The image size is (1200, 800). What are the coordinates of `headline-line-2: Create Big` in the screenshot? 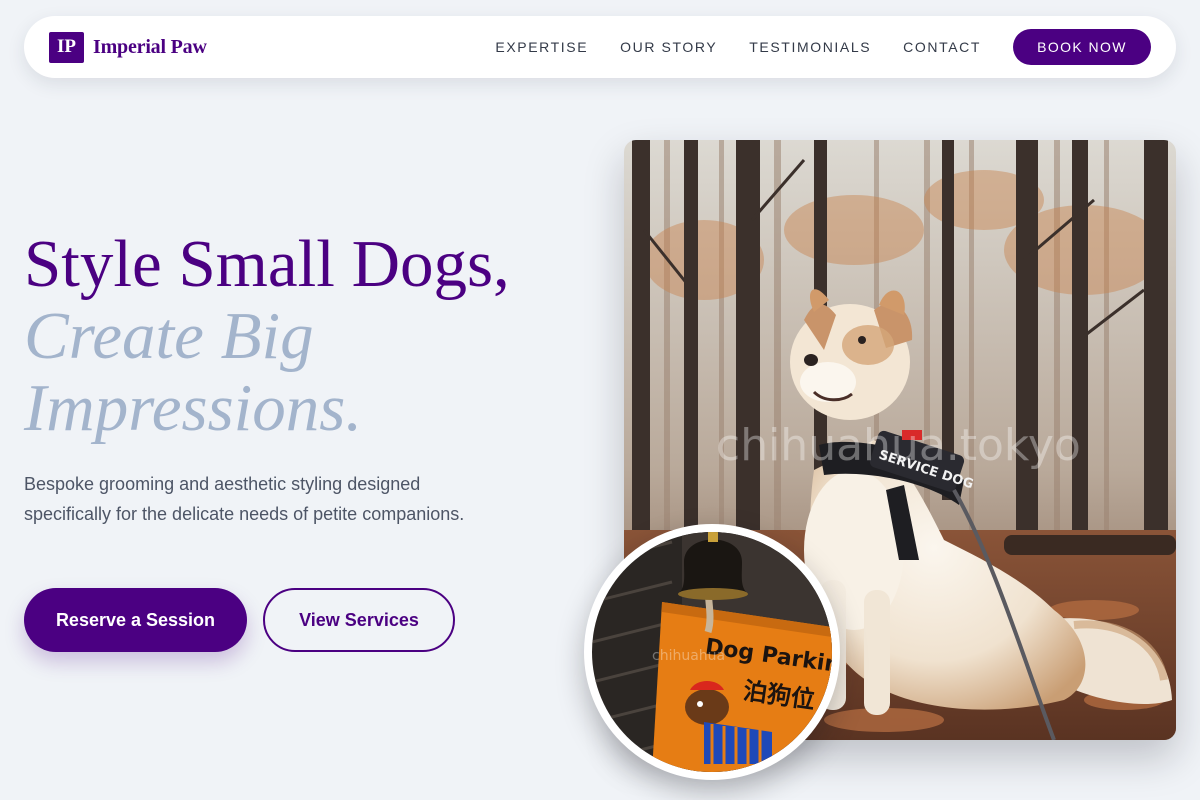 It's located at (169, 336).